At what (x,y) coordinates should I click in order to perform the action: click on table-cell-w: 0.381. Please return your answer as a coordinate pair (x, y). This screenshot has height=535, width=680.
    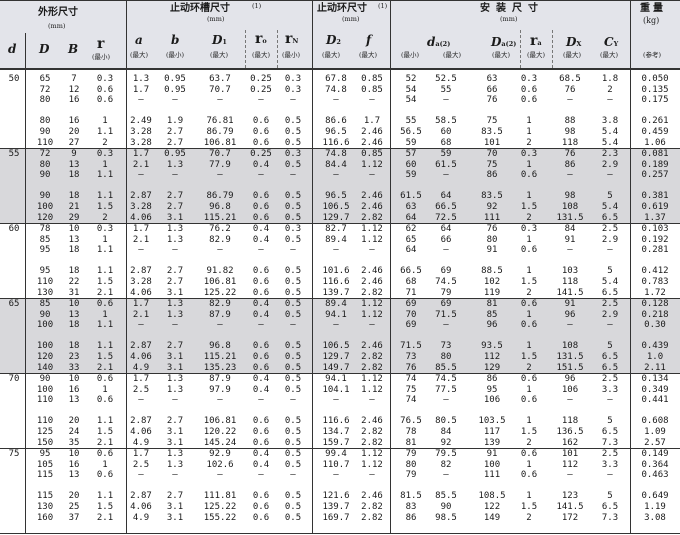
    Looking at the image, I should click on (655, 196).